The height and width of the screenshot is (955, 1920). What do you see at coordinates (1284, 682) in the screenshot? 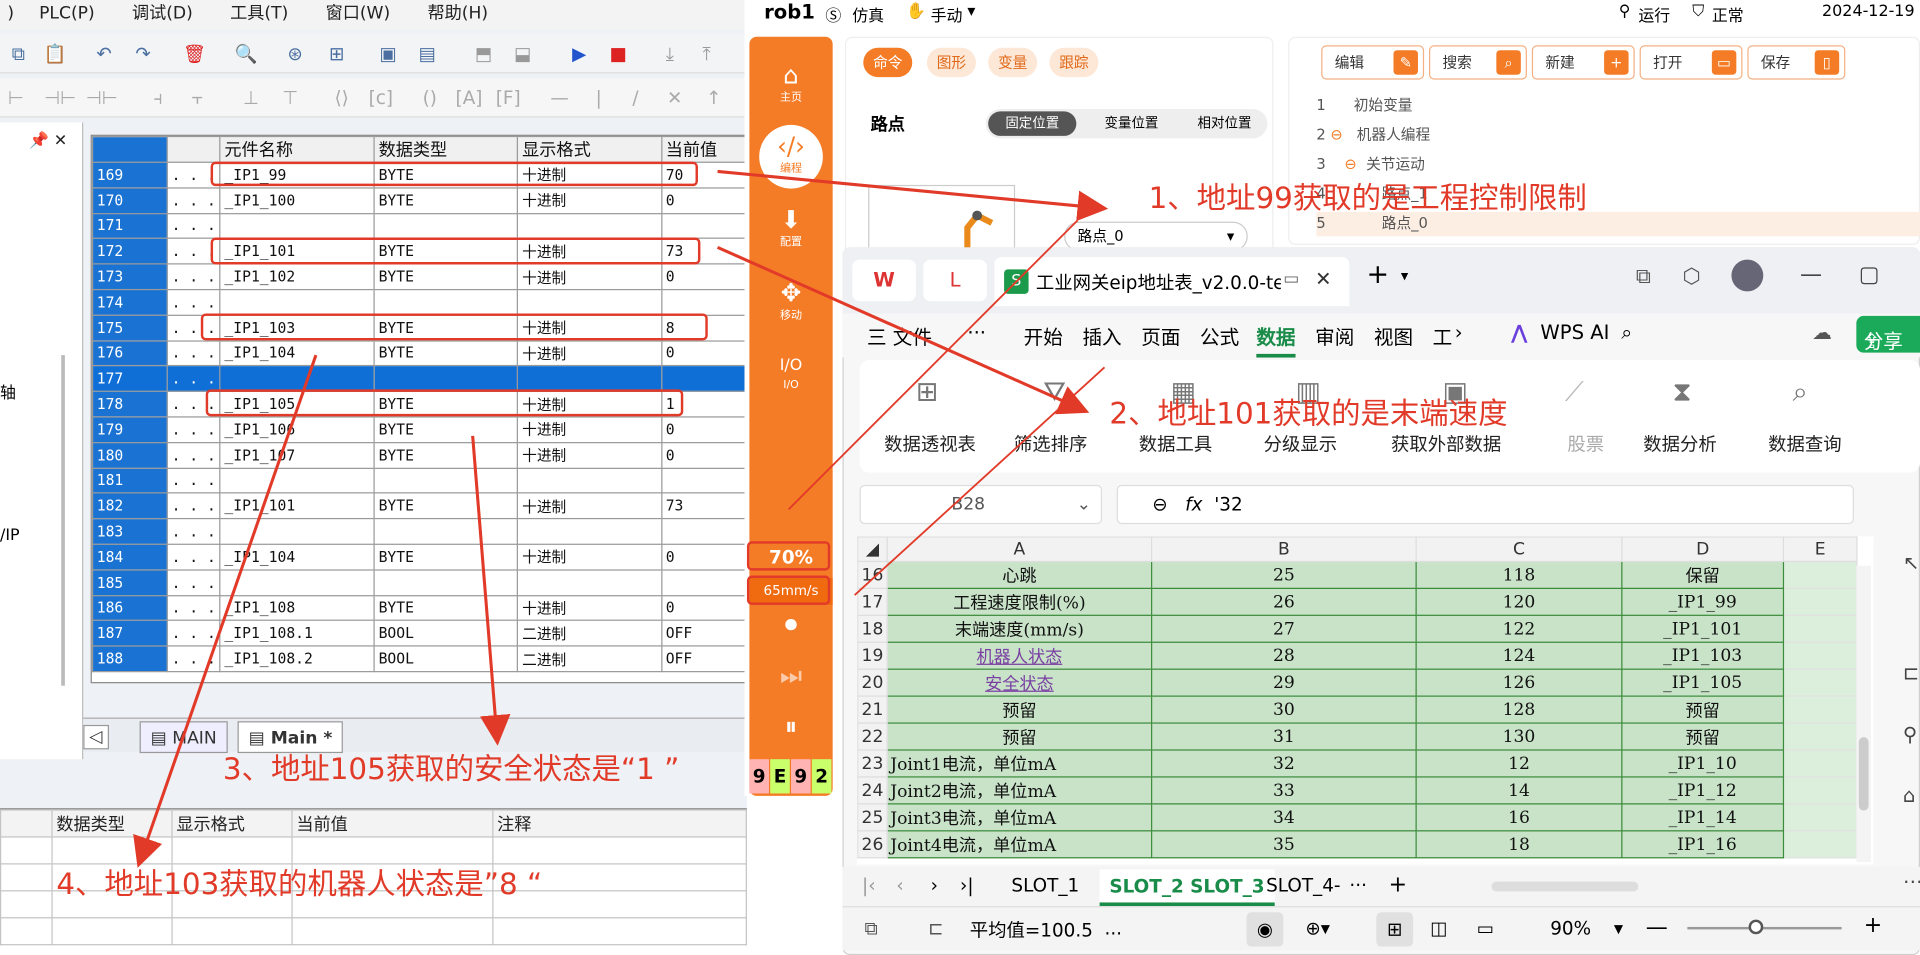
I see `cell-b: 29` at bounding box center [1284, 682].